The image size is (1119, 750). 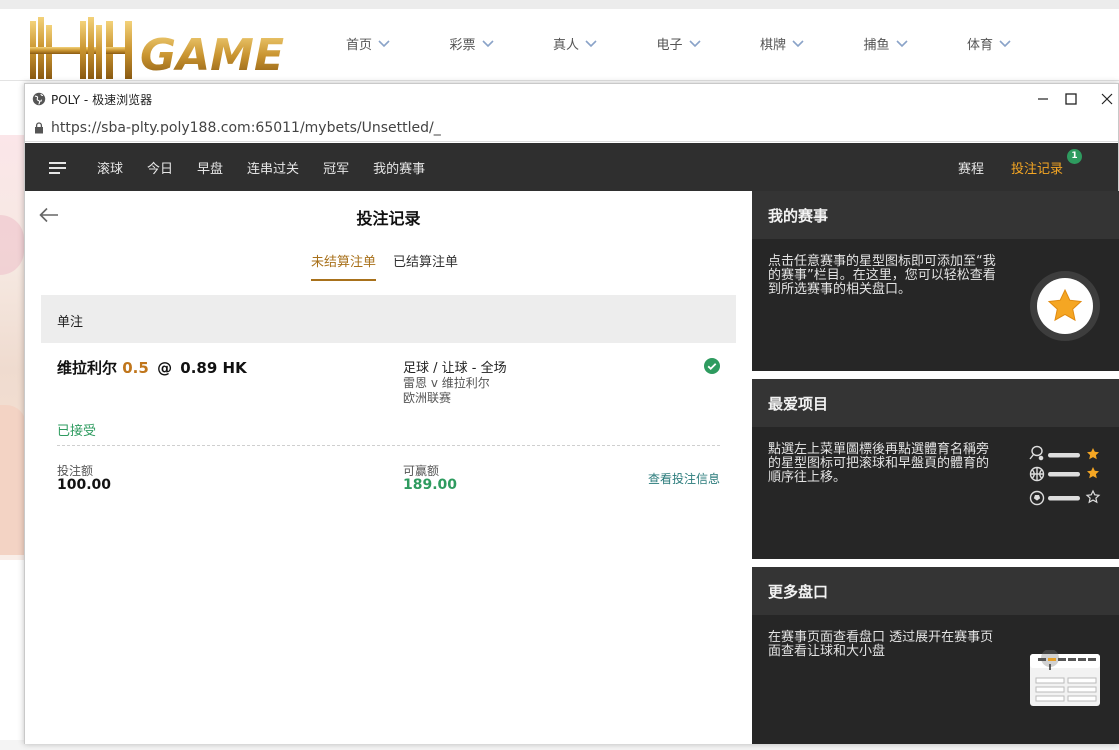 I want to click on site-nav-lottery: 彩票, so click(x=502, y=43).